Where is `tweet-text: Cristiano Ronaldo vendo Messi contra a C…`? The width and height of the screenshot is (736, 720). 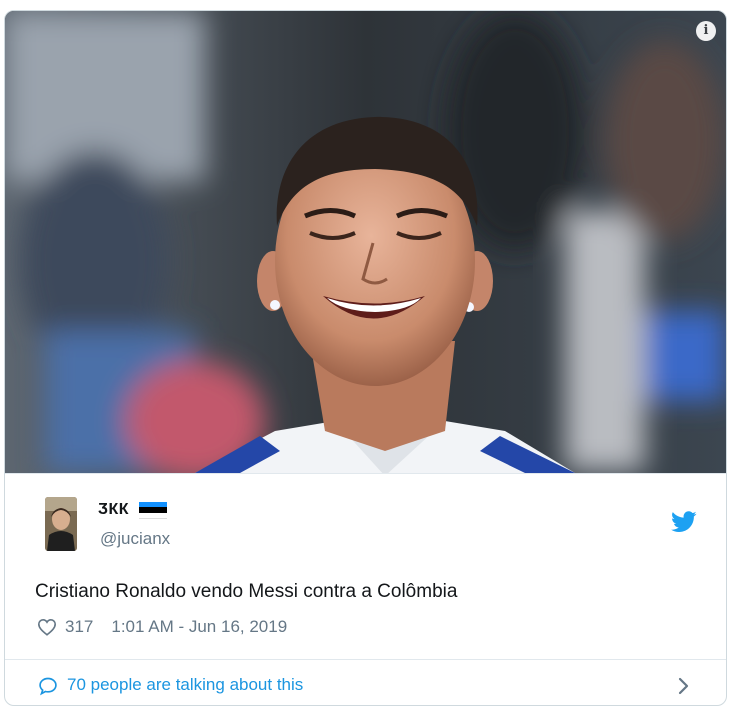 tweet-text: Cristiano Ronaldo vendo Messi contra a C… is located at coordinates (246, 591).